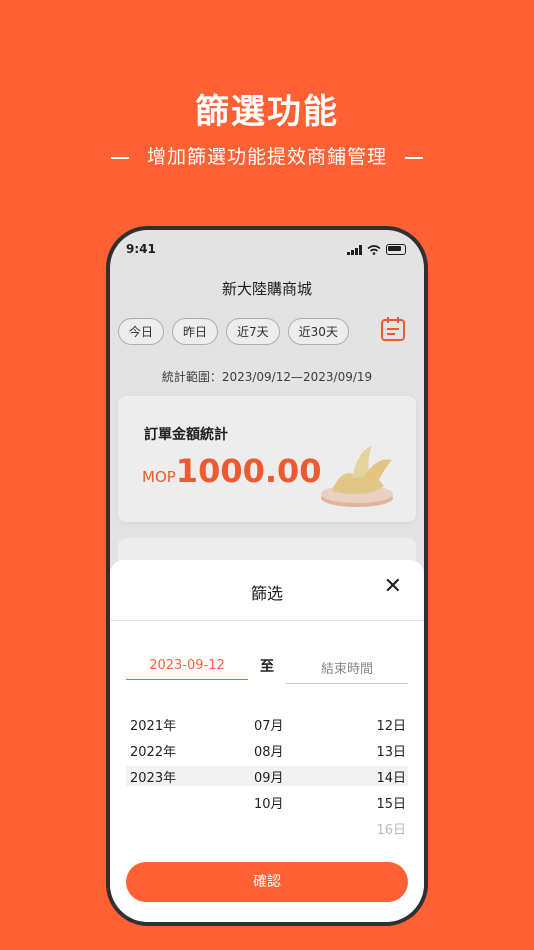 The image size is (534, 950). I want to click on day-option: 13日, so click(391, 753).